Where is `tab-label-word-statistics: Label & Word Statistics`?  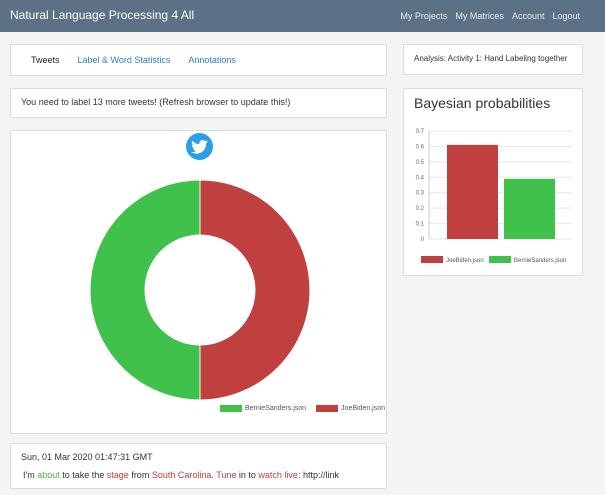
tab-label-word-statistics: Label & Word Statistics is located at coordinates (124, 60).